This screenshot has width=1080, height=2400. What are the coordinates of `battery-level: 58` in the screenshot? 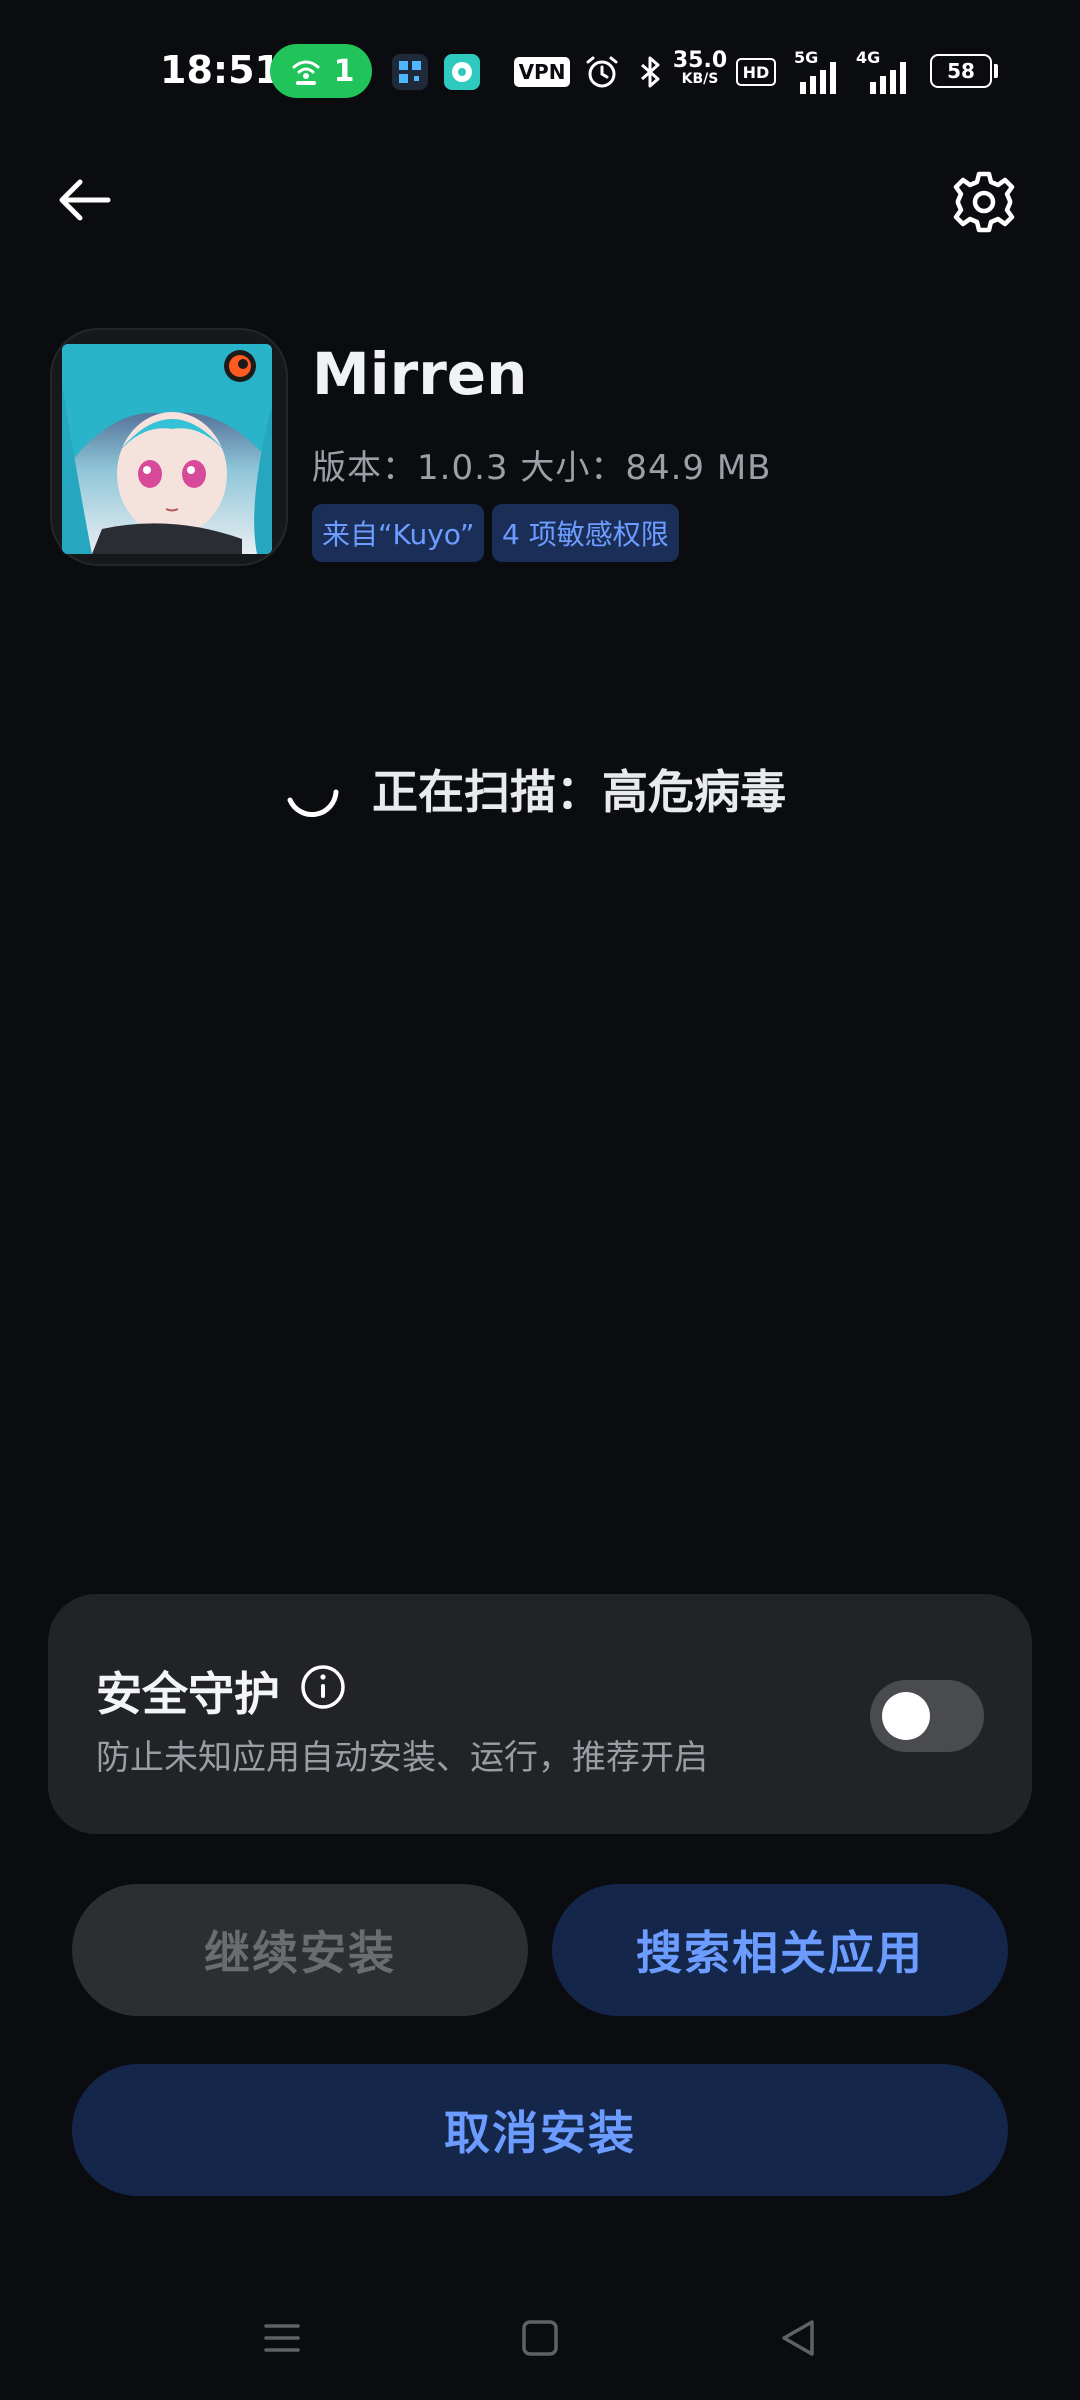 It's located at (961, 71).